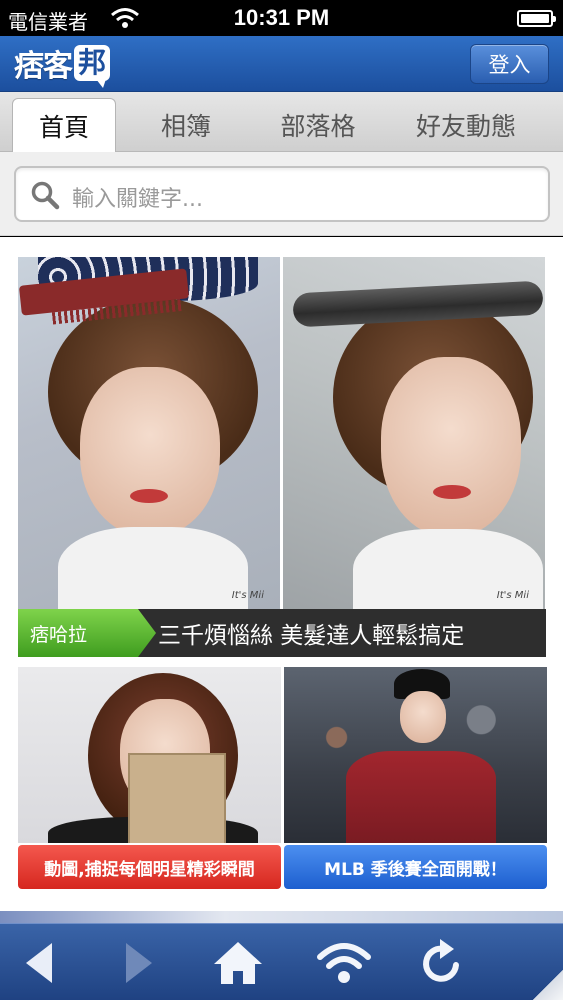  What do you see at coordinates (64, 125) in the screenshot?
I see `tab-home: 首頁` at bounding box center [64, 125].